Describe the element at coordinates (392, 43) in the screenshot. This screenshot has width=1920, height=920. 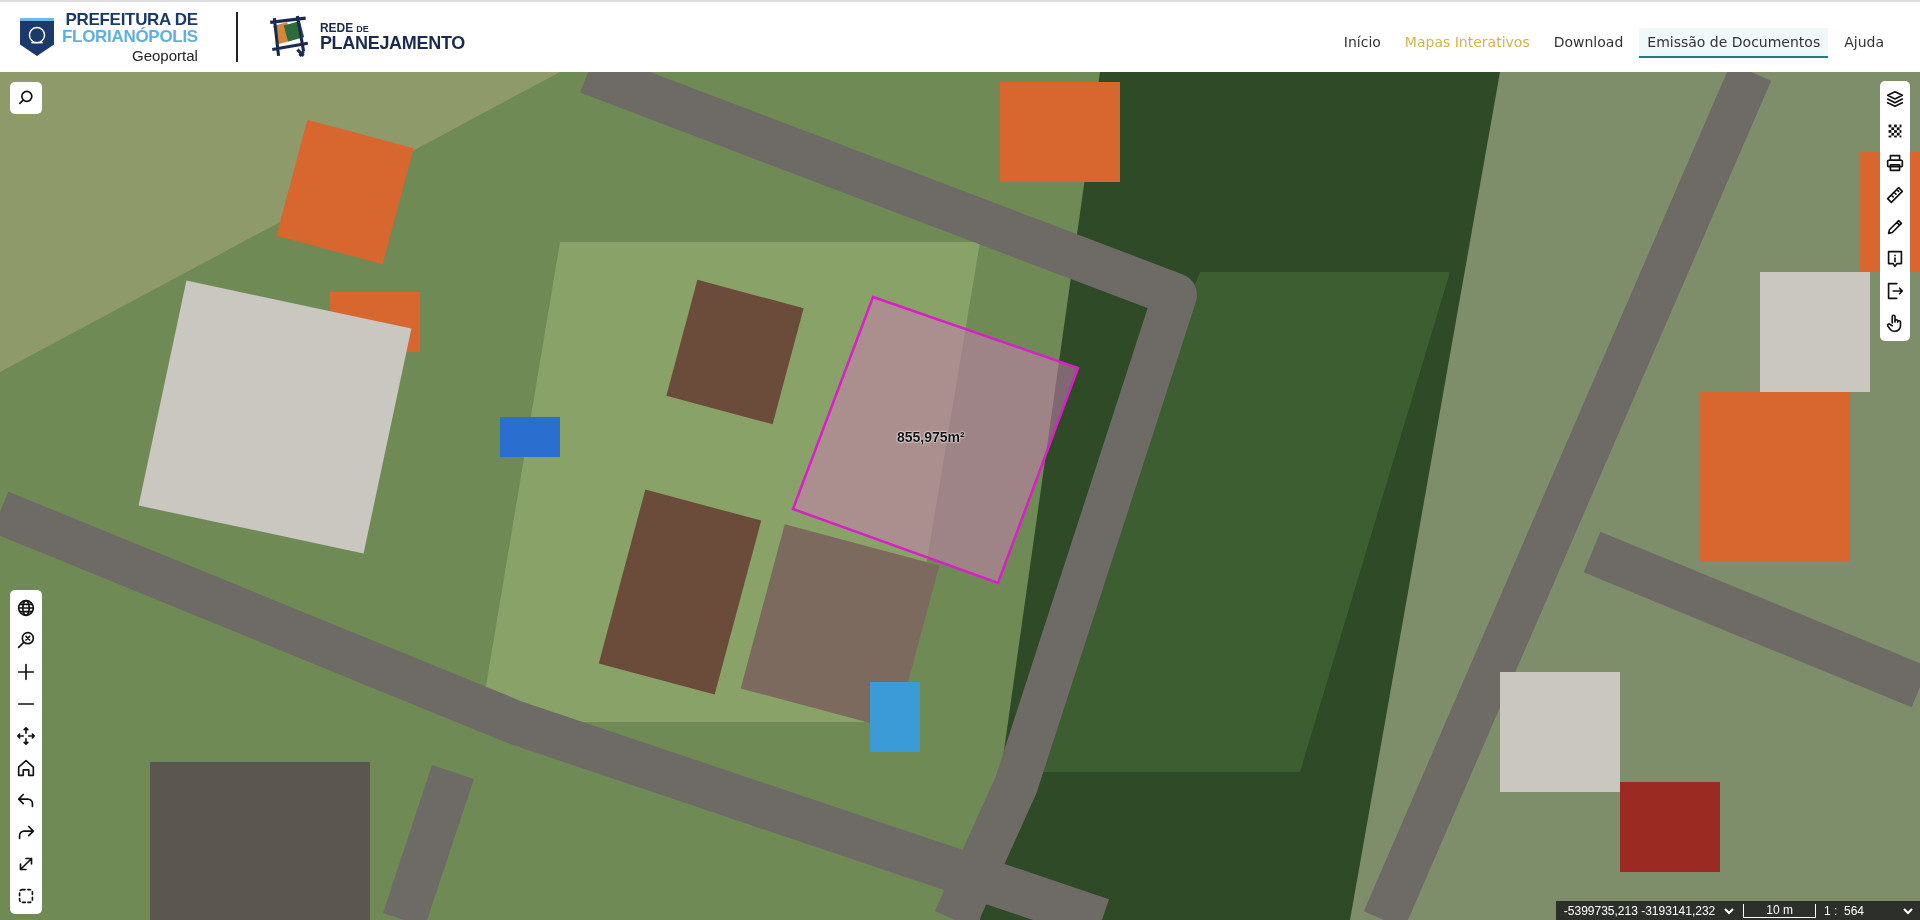
I see `logo-title: PLANEJAMENTO` at that location.